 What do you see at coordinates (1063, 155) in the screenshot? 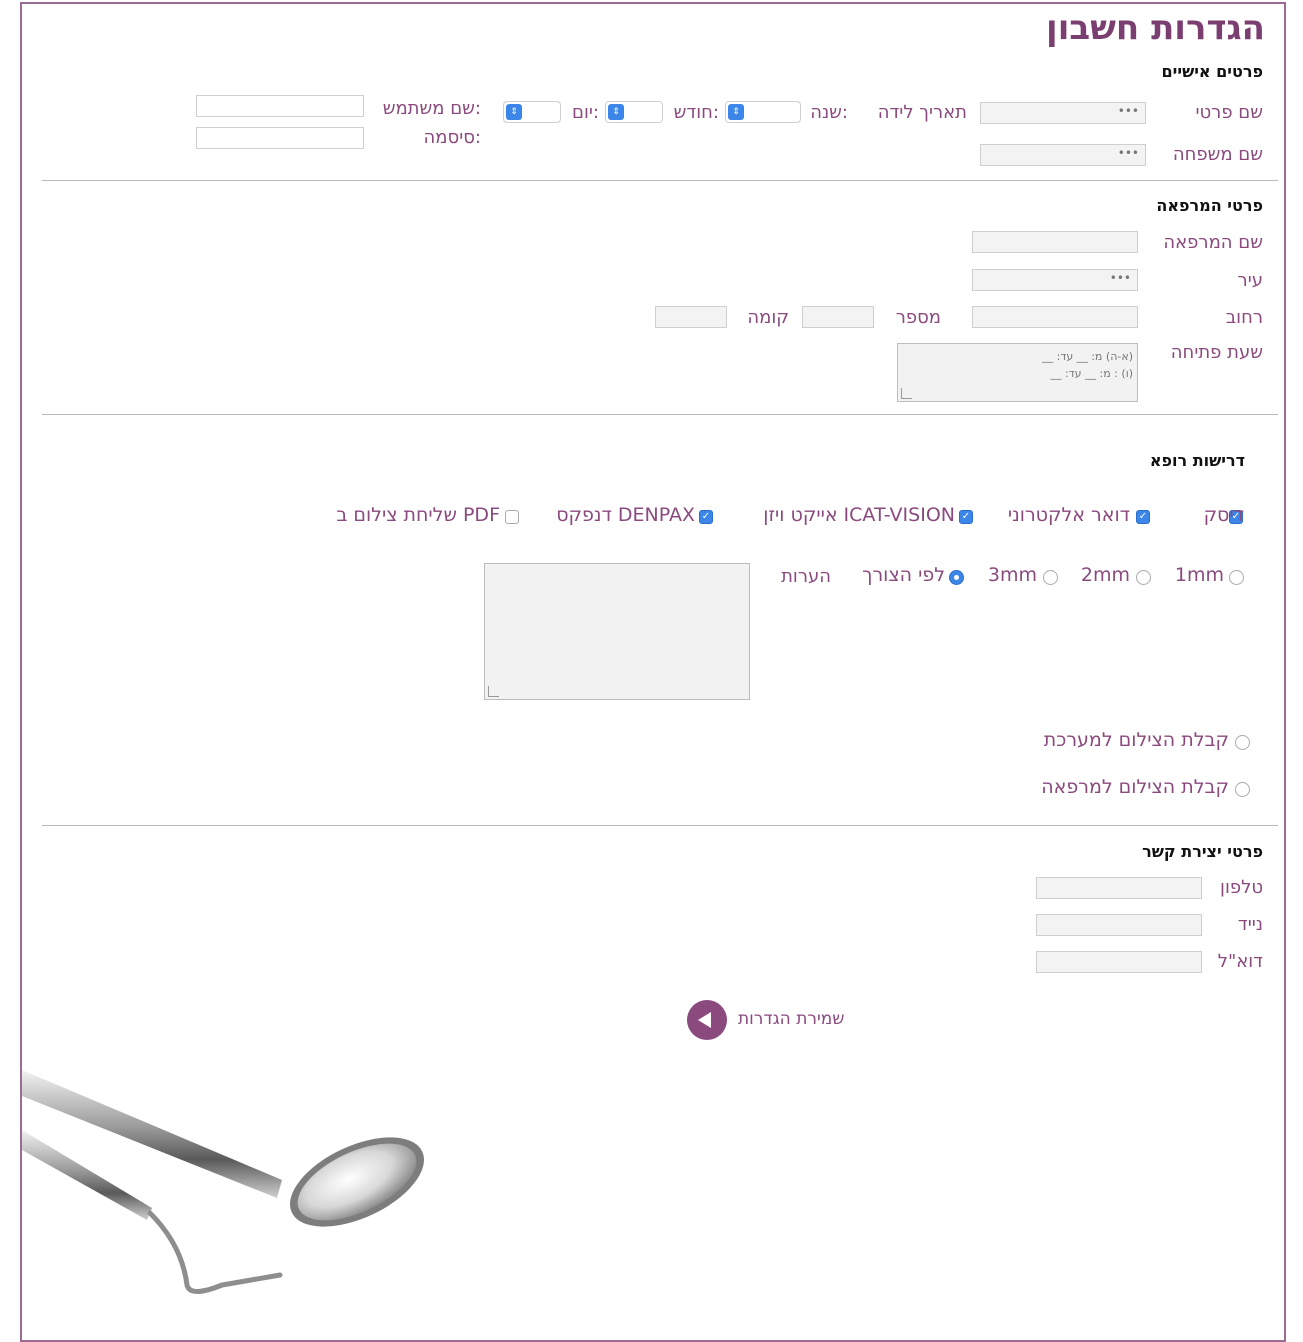
I see `last-name-field: •••` at bounding box center [1063, 155].